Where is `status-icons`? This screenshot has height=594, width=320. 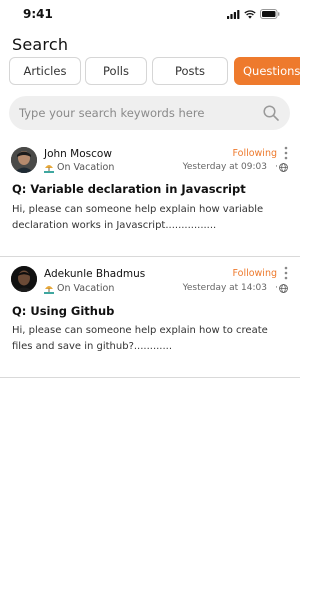
status-icons is located at coordinates (253, 14).